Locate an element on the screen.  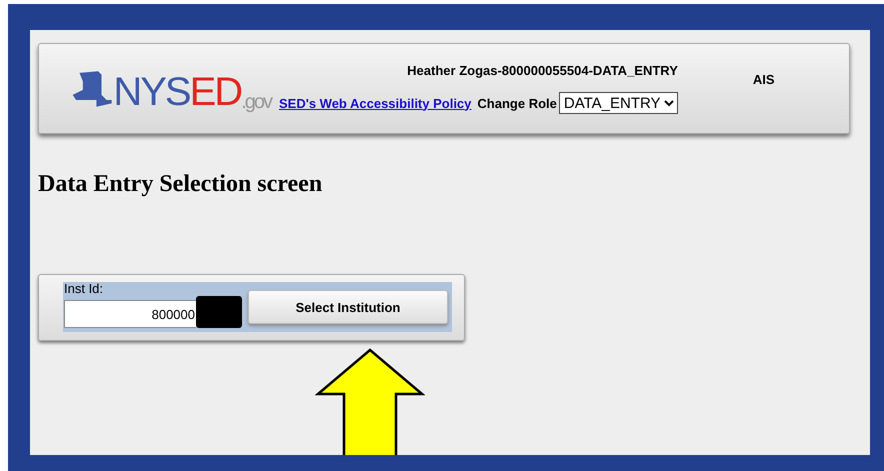
logo-text: NYS is located at coordinates (151, 92).